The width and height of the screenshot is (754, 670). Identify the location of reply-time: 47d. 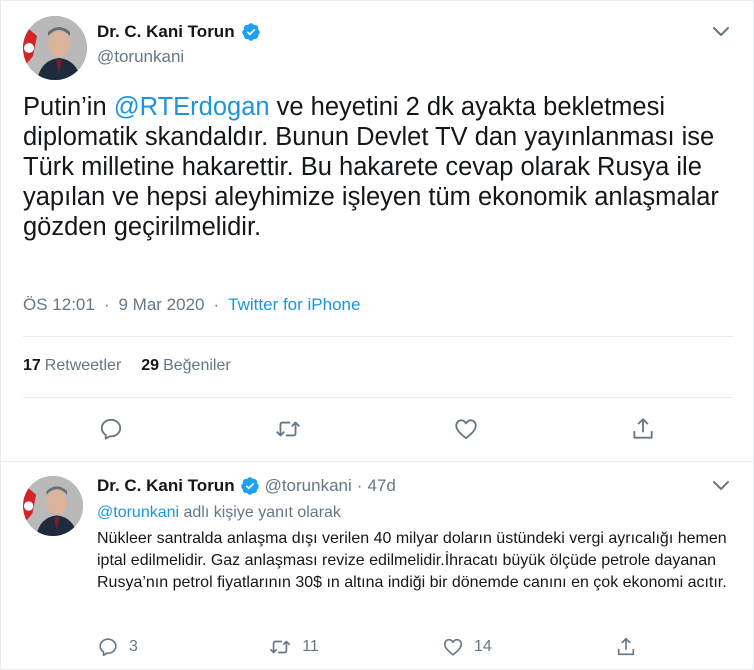
(381, 486).